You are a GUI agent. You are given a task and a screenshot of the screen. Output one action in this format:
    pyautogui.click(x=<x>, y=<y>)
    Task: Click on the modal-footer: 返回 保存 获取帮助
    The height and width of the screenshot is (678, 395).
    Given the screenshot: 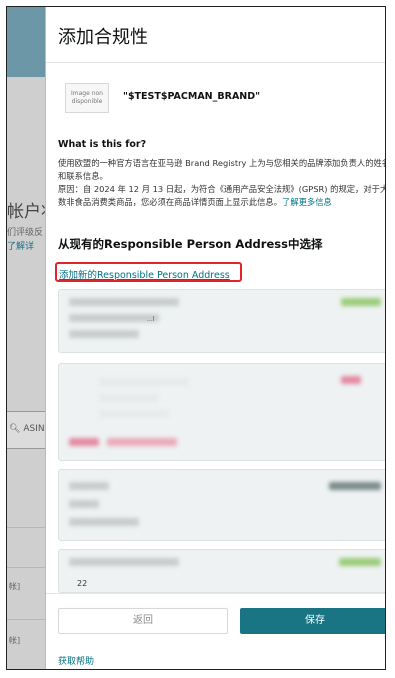 What is the action you would take?
    pyautogui.click(x=215, y=631)
    